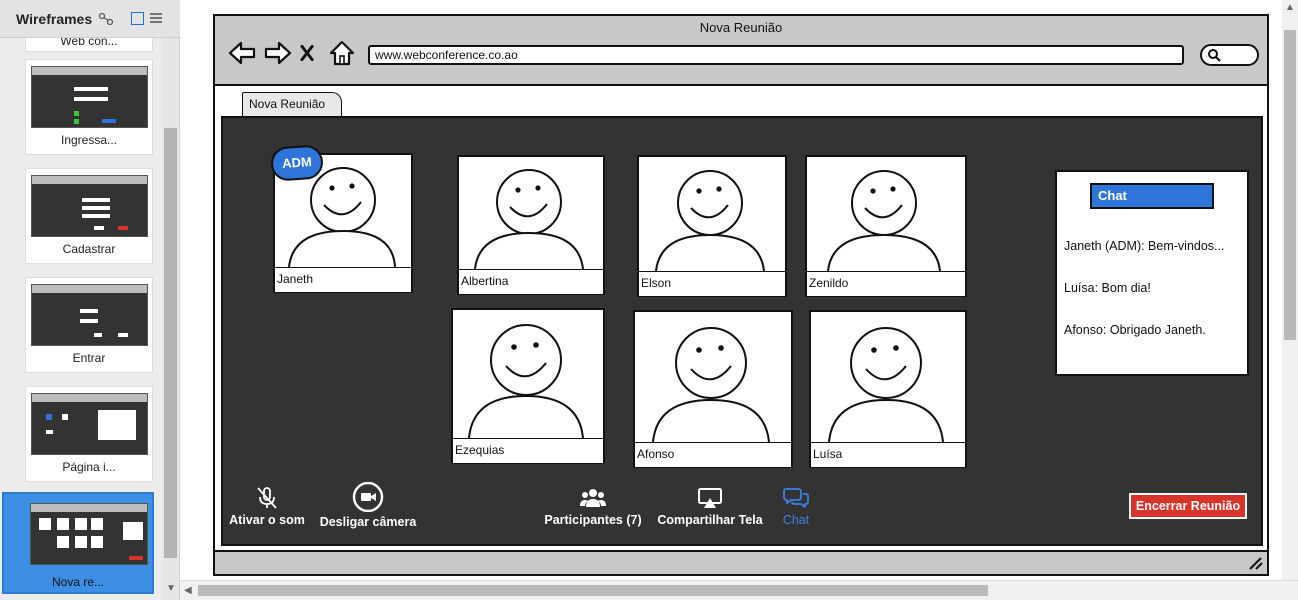  Describe the element at coordinates (1255, 563) in the screenshot. I see `resize-handle-icon` at that location.